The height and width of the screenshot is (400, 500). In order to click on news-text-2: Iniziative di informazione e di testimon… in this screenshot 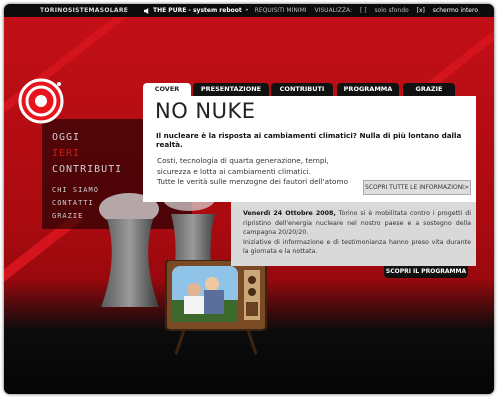, I will do `click(357, 247)`.